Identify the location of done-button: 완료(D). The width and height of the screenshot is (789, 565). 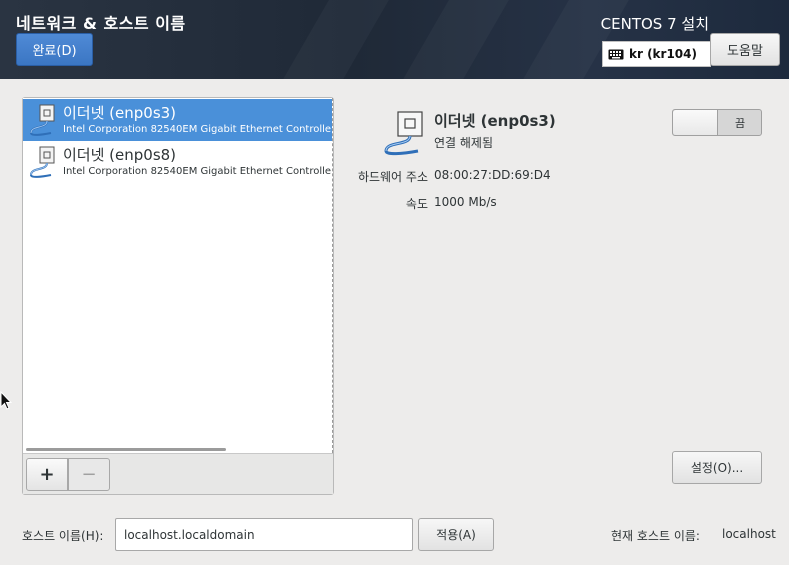
(54, 49).